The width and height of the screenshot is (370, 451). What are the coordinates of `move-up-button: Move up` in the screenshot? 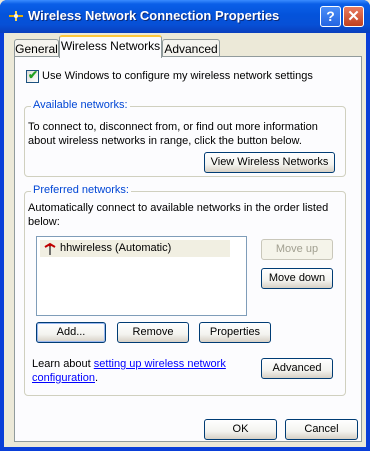 It's located at (297, 249).